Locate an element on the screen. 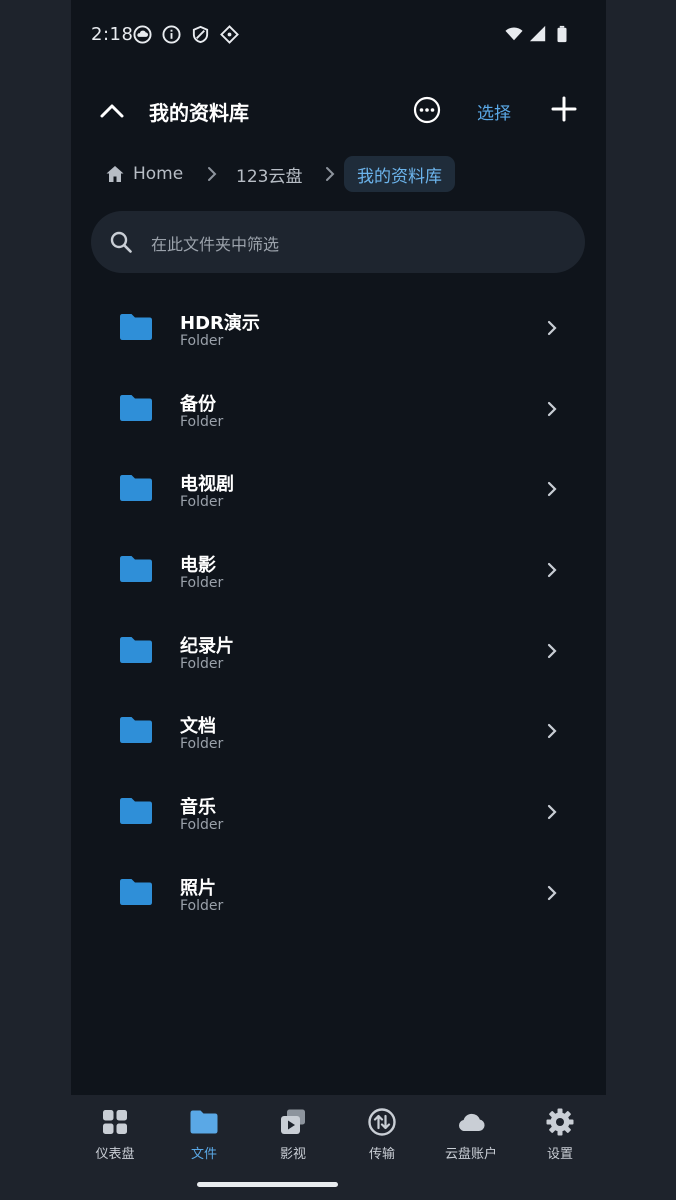 The image size is (676, 1200). nav-label: 影视 is located at coordinates (292, 1154).